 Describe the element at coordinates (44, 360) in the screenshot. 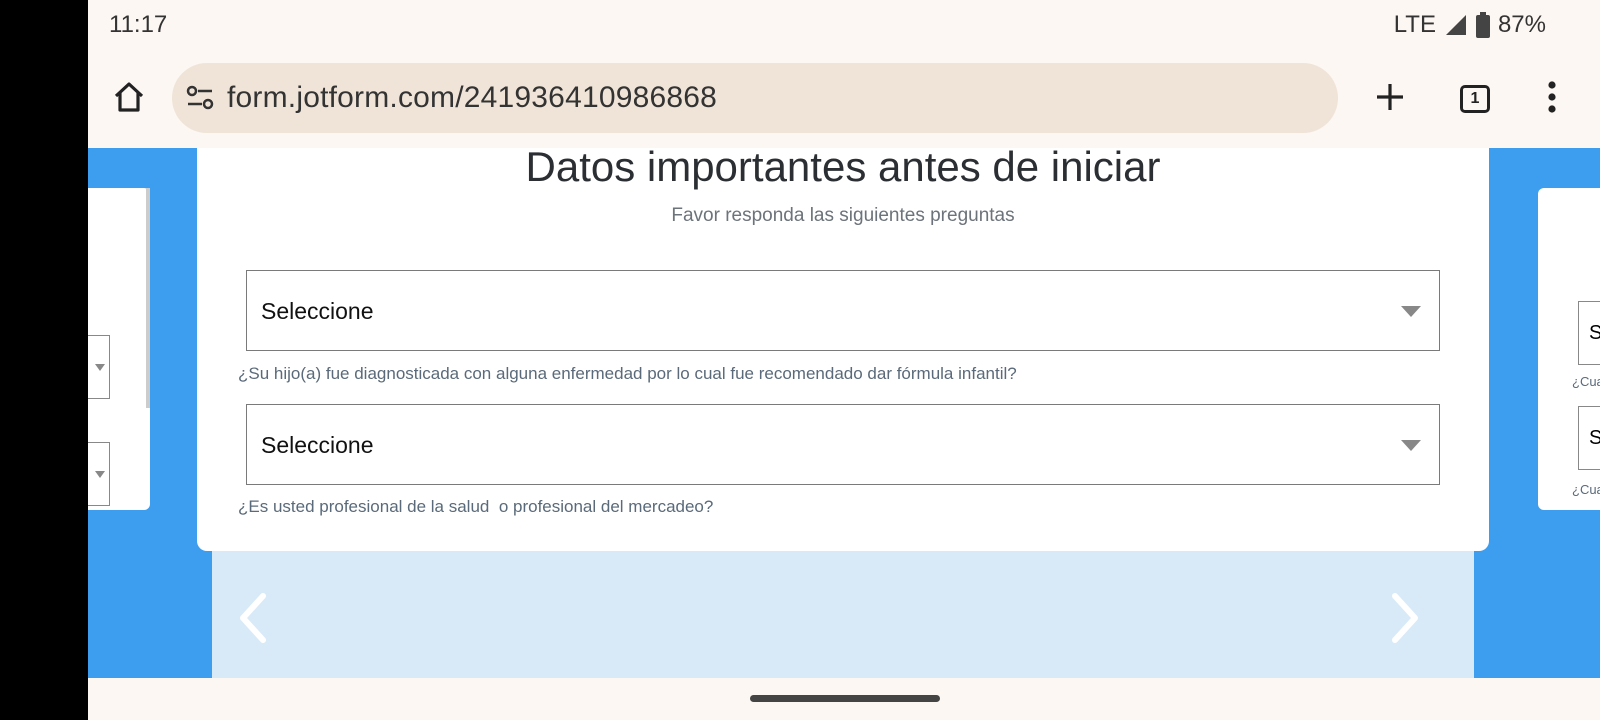

I see `left-black-bar` at that location.